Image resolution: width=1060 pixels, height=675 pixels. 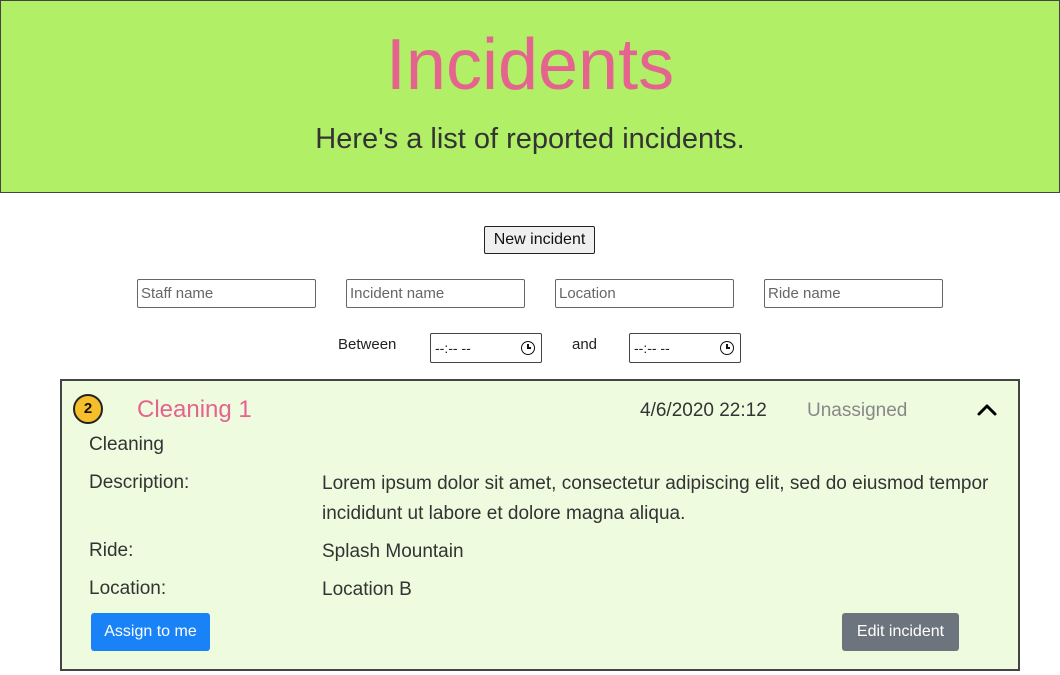 I want to click on time-from-value: --:-- --, so click(x=453, y=348).